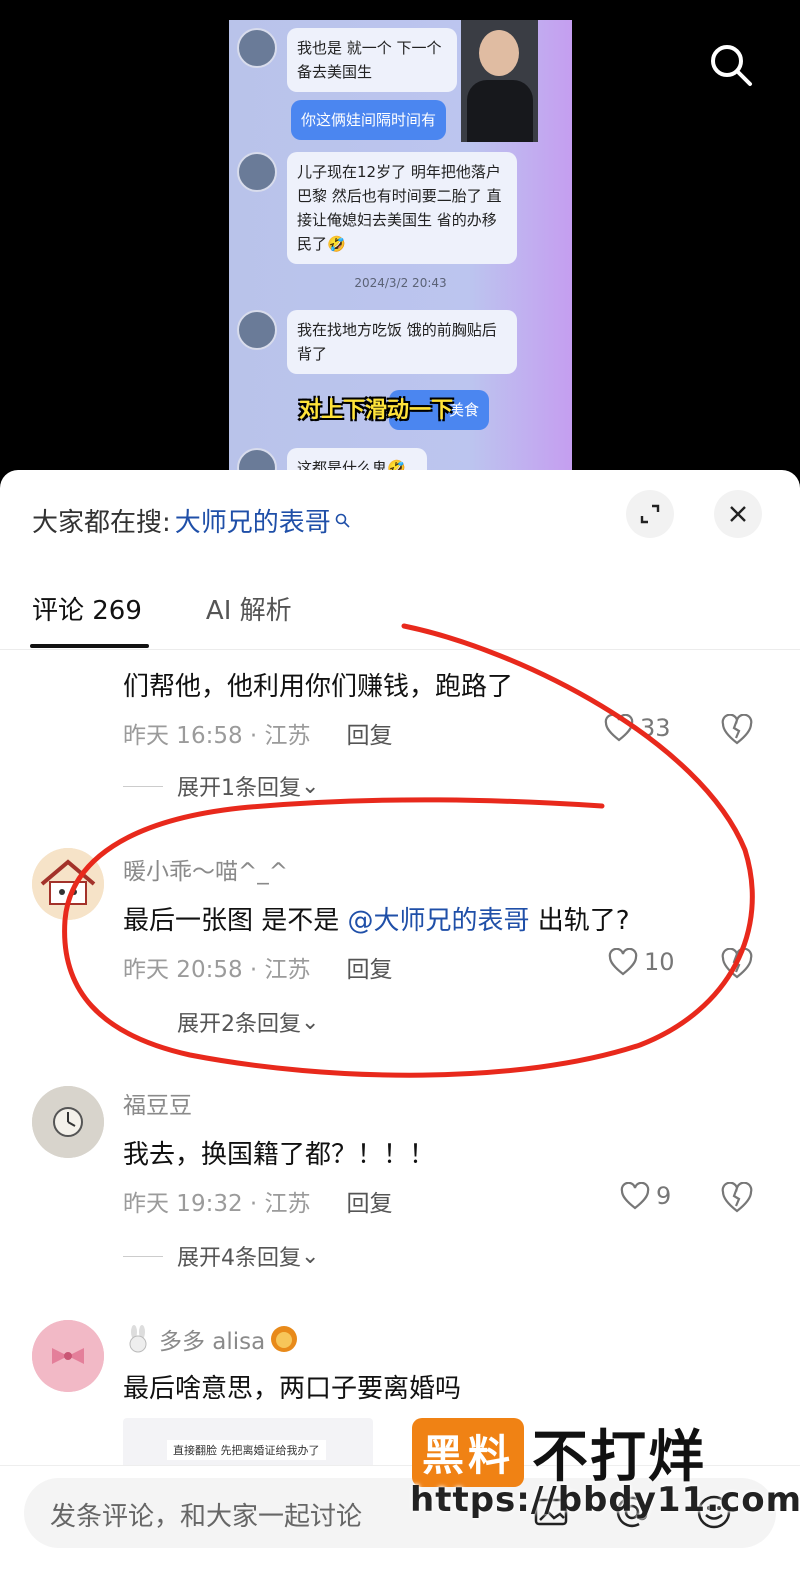  Describe the element at coordinates (292, 1389) in the screenshot. I see `comment-text: 最后啥意思，两口子要离婚吗` at that location.